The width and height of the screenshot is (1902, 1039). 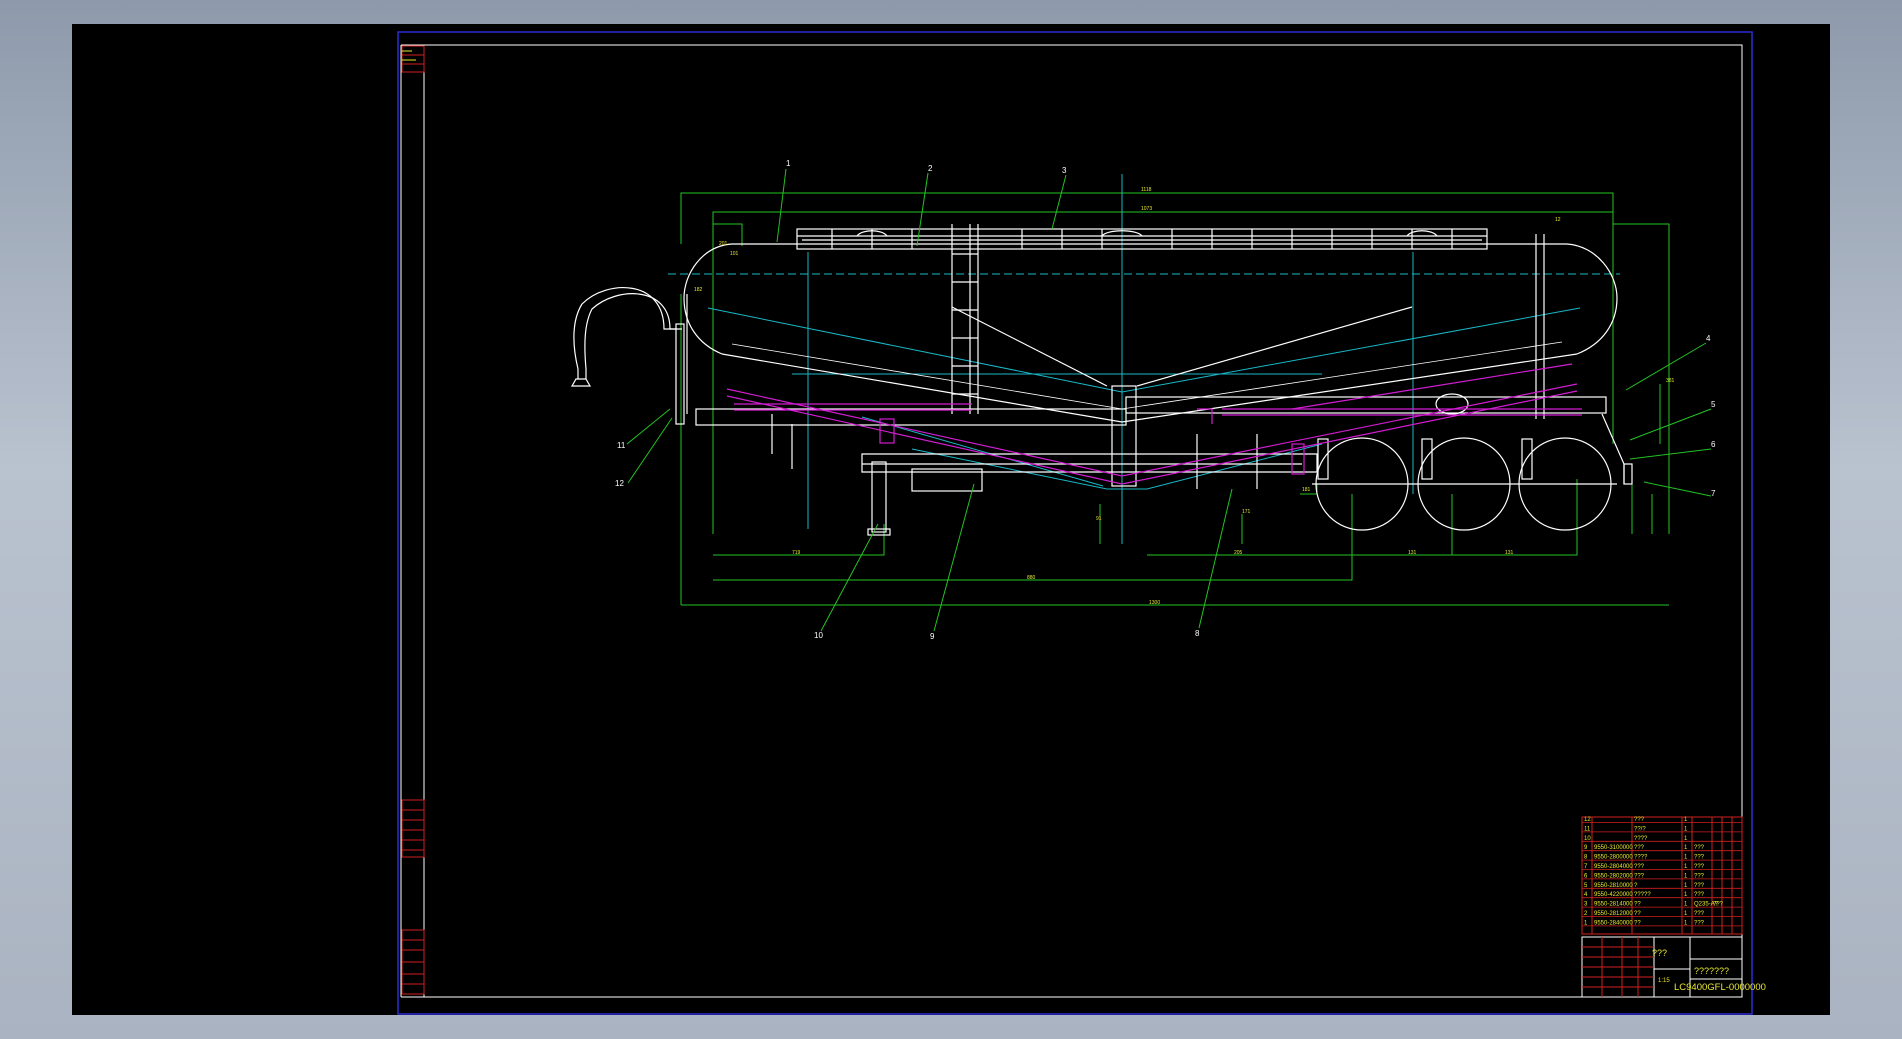 I want to click on title-block-scale: 1:15, so click(x=1664, y=981).